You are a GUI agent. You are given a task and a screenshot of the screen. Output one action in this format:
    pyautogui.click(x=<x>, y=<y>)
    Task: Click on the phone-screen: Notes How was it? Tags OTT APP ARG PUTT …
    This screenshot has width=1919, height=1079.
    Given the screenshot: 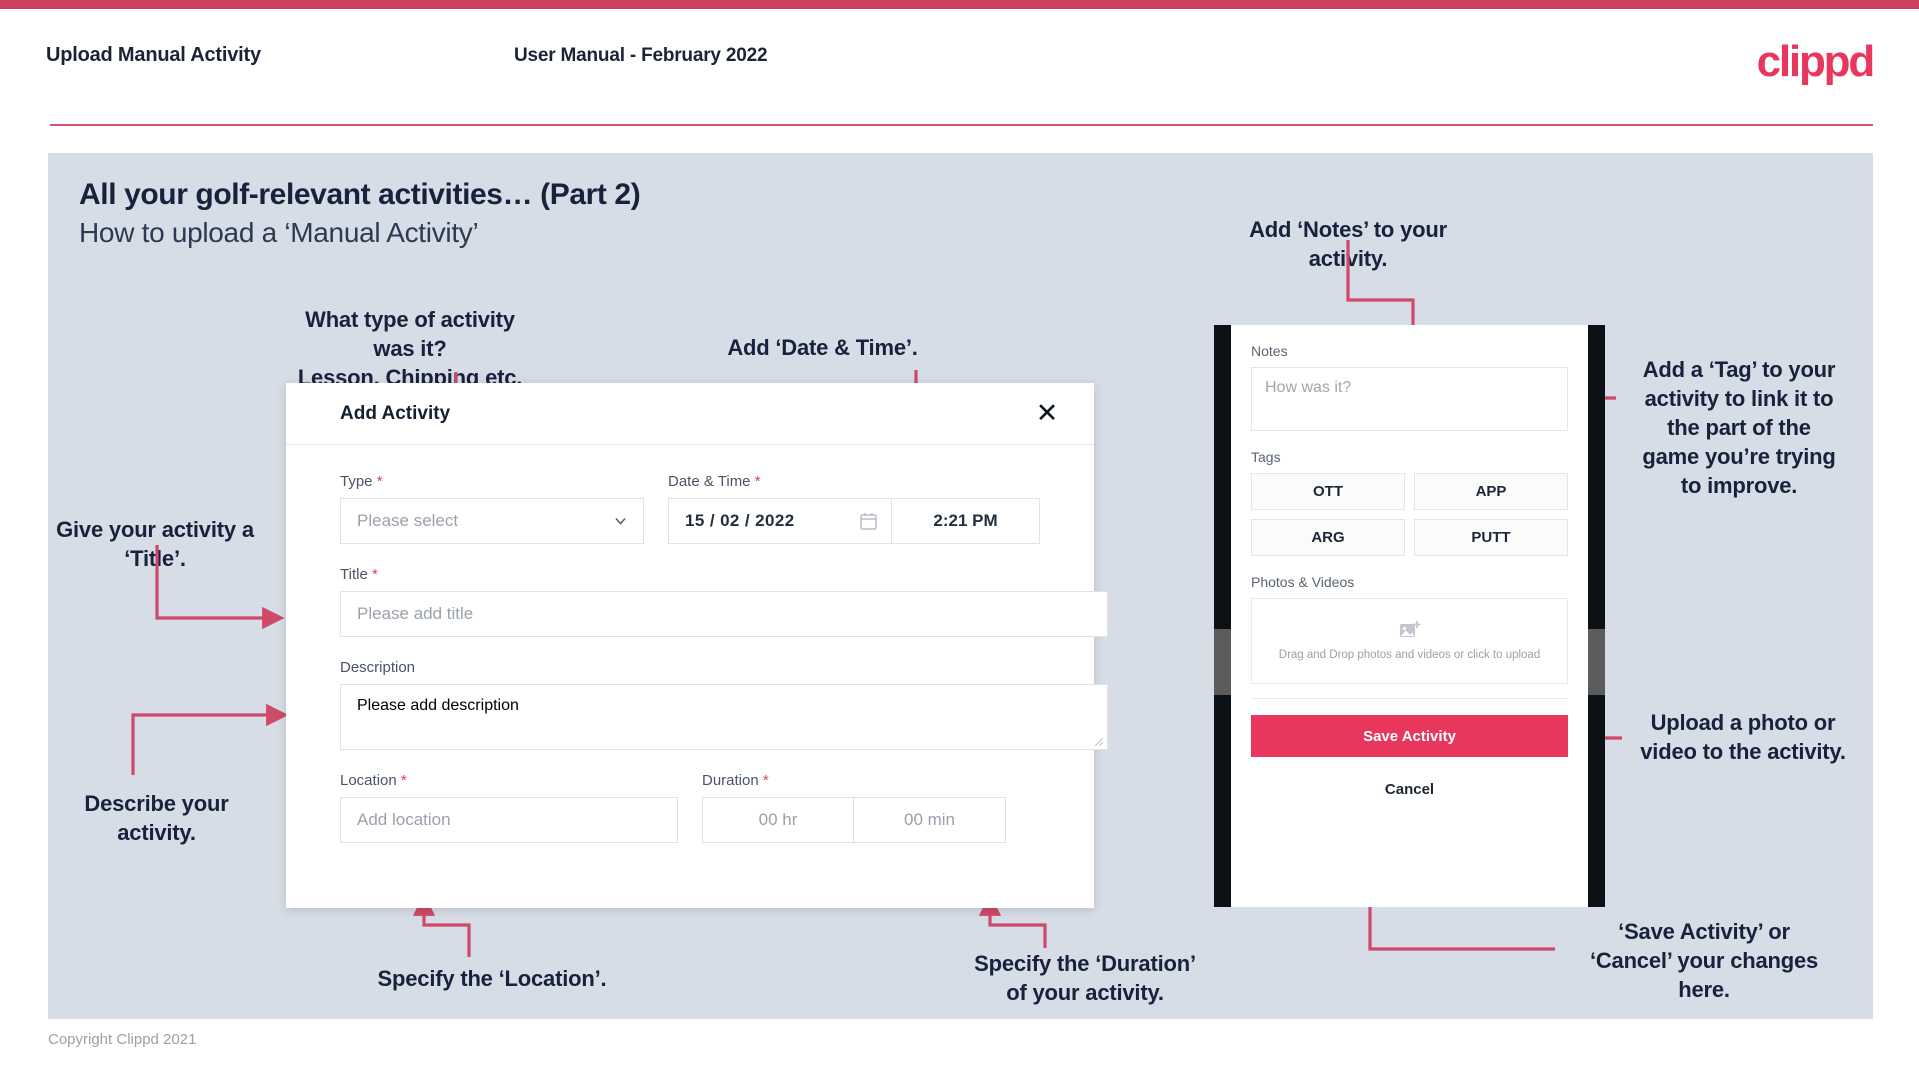 What is the action you would take?
    pyautogui.click(x=1409, y=616)
    